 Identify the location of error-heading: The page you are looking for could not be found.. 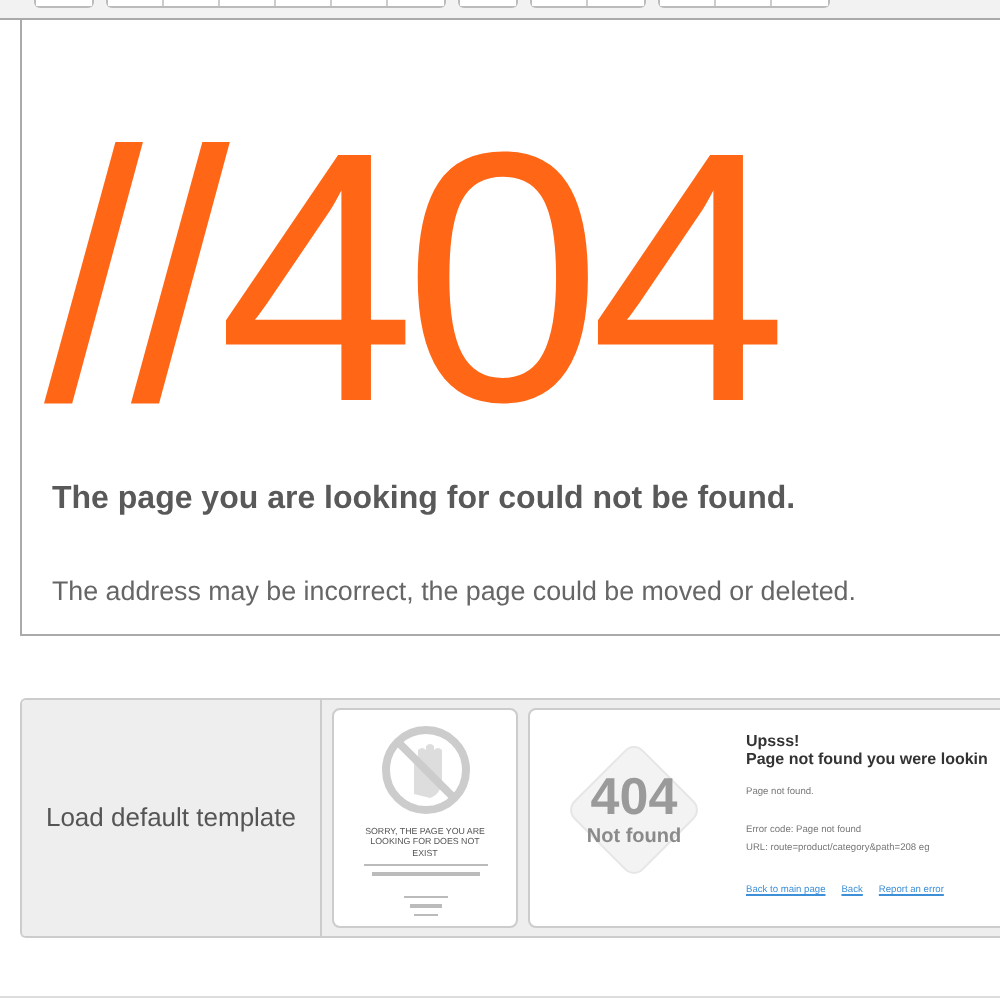
(425, 500).